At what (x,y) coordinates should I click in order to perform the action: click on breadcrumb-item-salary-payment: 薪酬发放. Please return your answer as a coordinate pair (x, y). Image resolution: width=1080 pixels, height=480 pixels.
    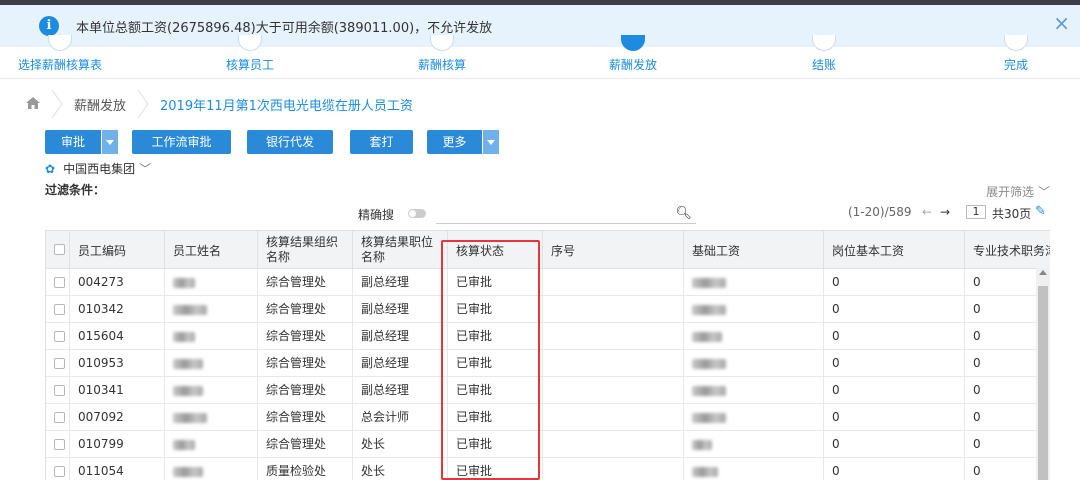
    Looking at the image, I should click on (100, 104).